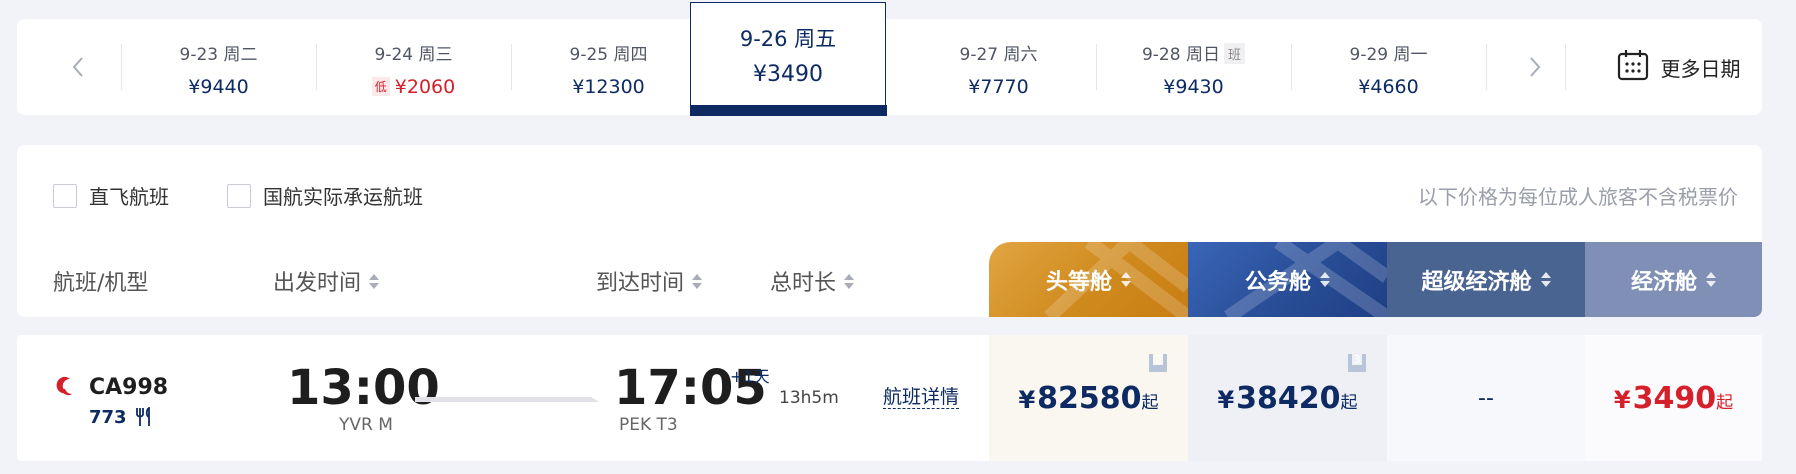 Image resolution: width=1796 pixels, height=474 pixels. Describe the element at coordinates (1700, 68) in the screenshot. I see `more-dates-label: 更多日期` at that location.